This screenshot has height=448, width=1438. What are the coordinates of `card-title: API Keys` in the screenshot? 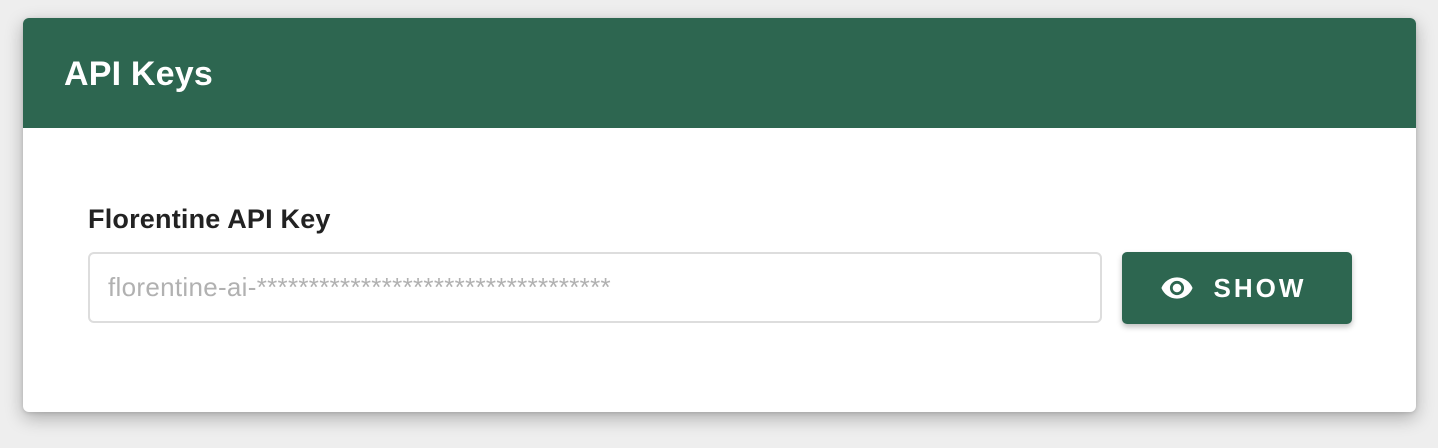 It's located at (139, 73).